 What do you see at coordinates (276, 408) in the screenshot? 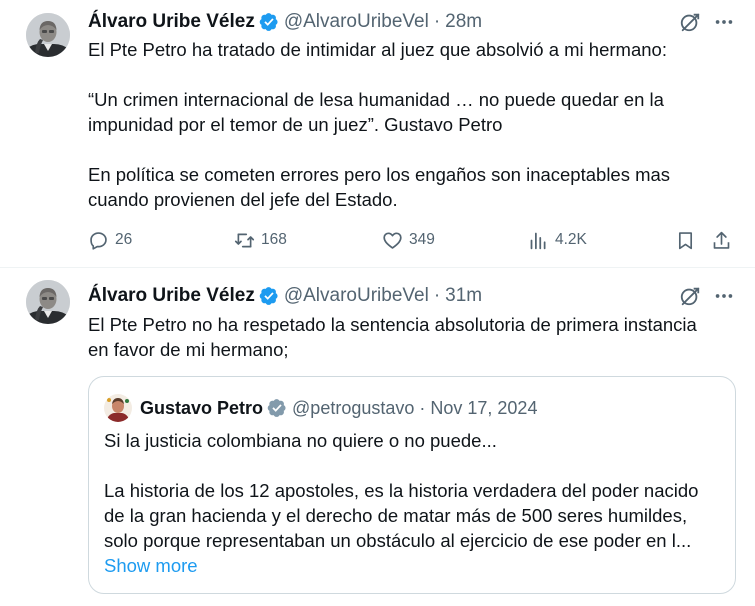
I see `gray-verified-badge-icon` at bounding box center [276, 408].